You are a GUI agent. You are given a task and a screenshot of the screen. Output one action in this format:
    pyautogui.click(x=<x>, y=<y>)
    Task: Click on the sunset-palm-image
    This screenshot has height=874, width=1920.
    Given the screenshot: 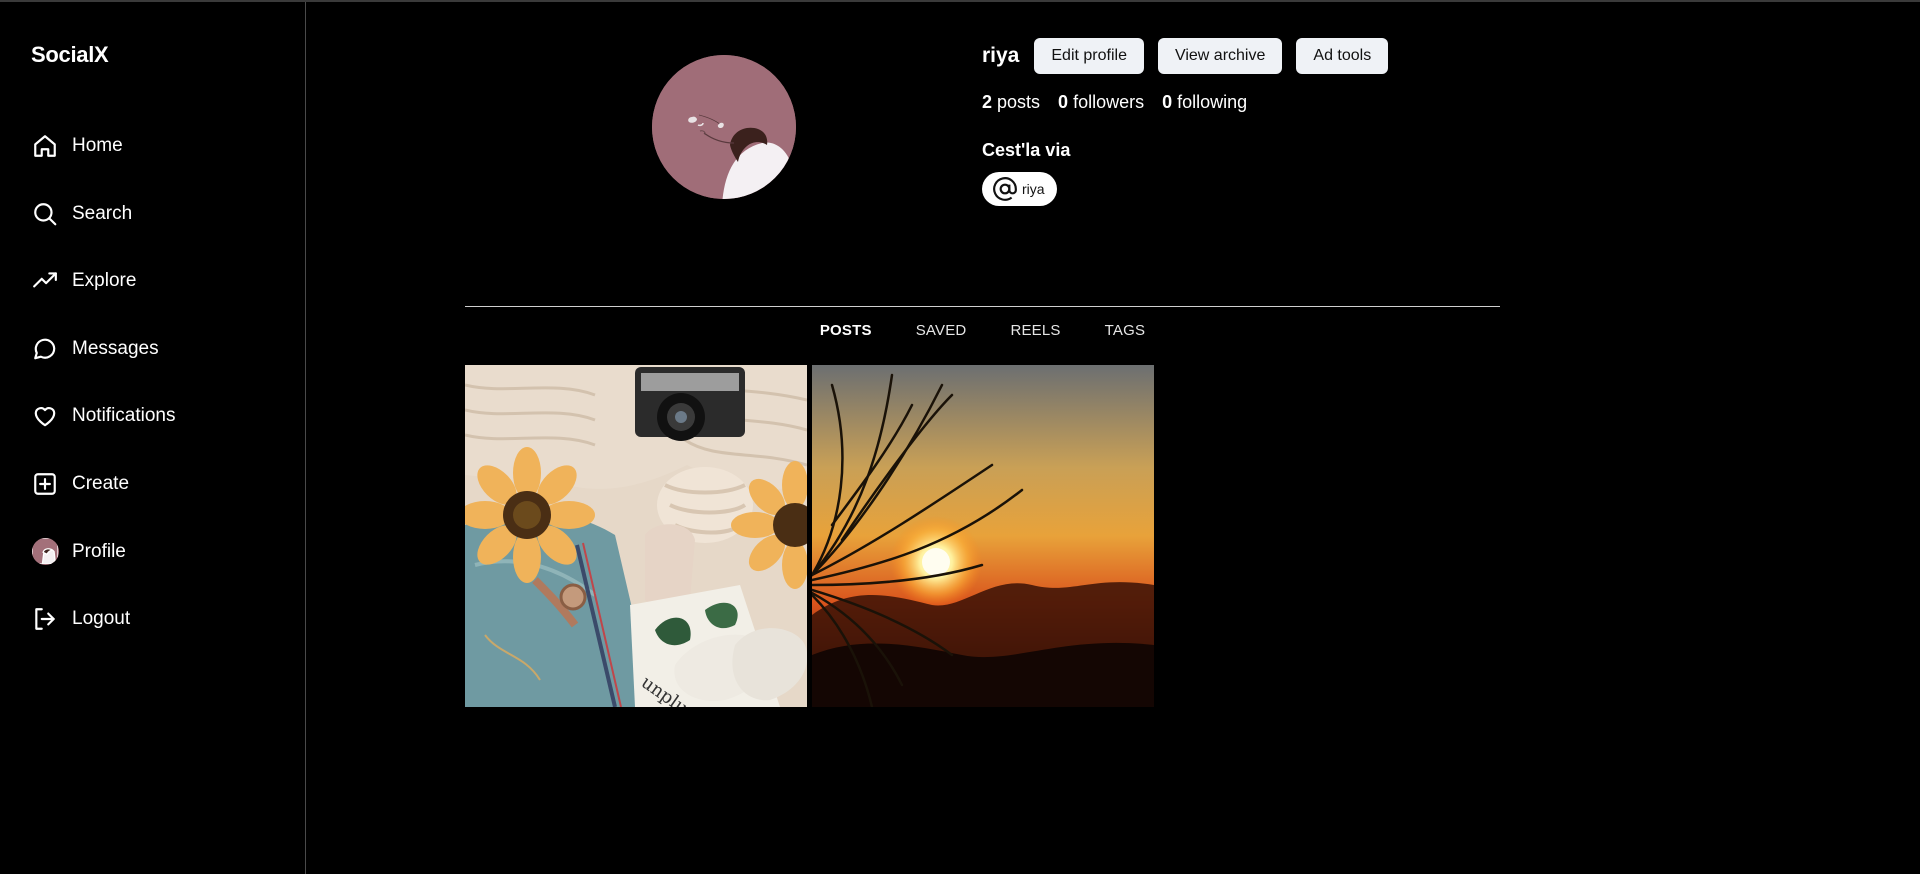 What is the action you would take?
    pyautogui.click(x=983, y=536)
    